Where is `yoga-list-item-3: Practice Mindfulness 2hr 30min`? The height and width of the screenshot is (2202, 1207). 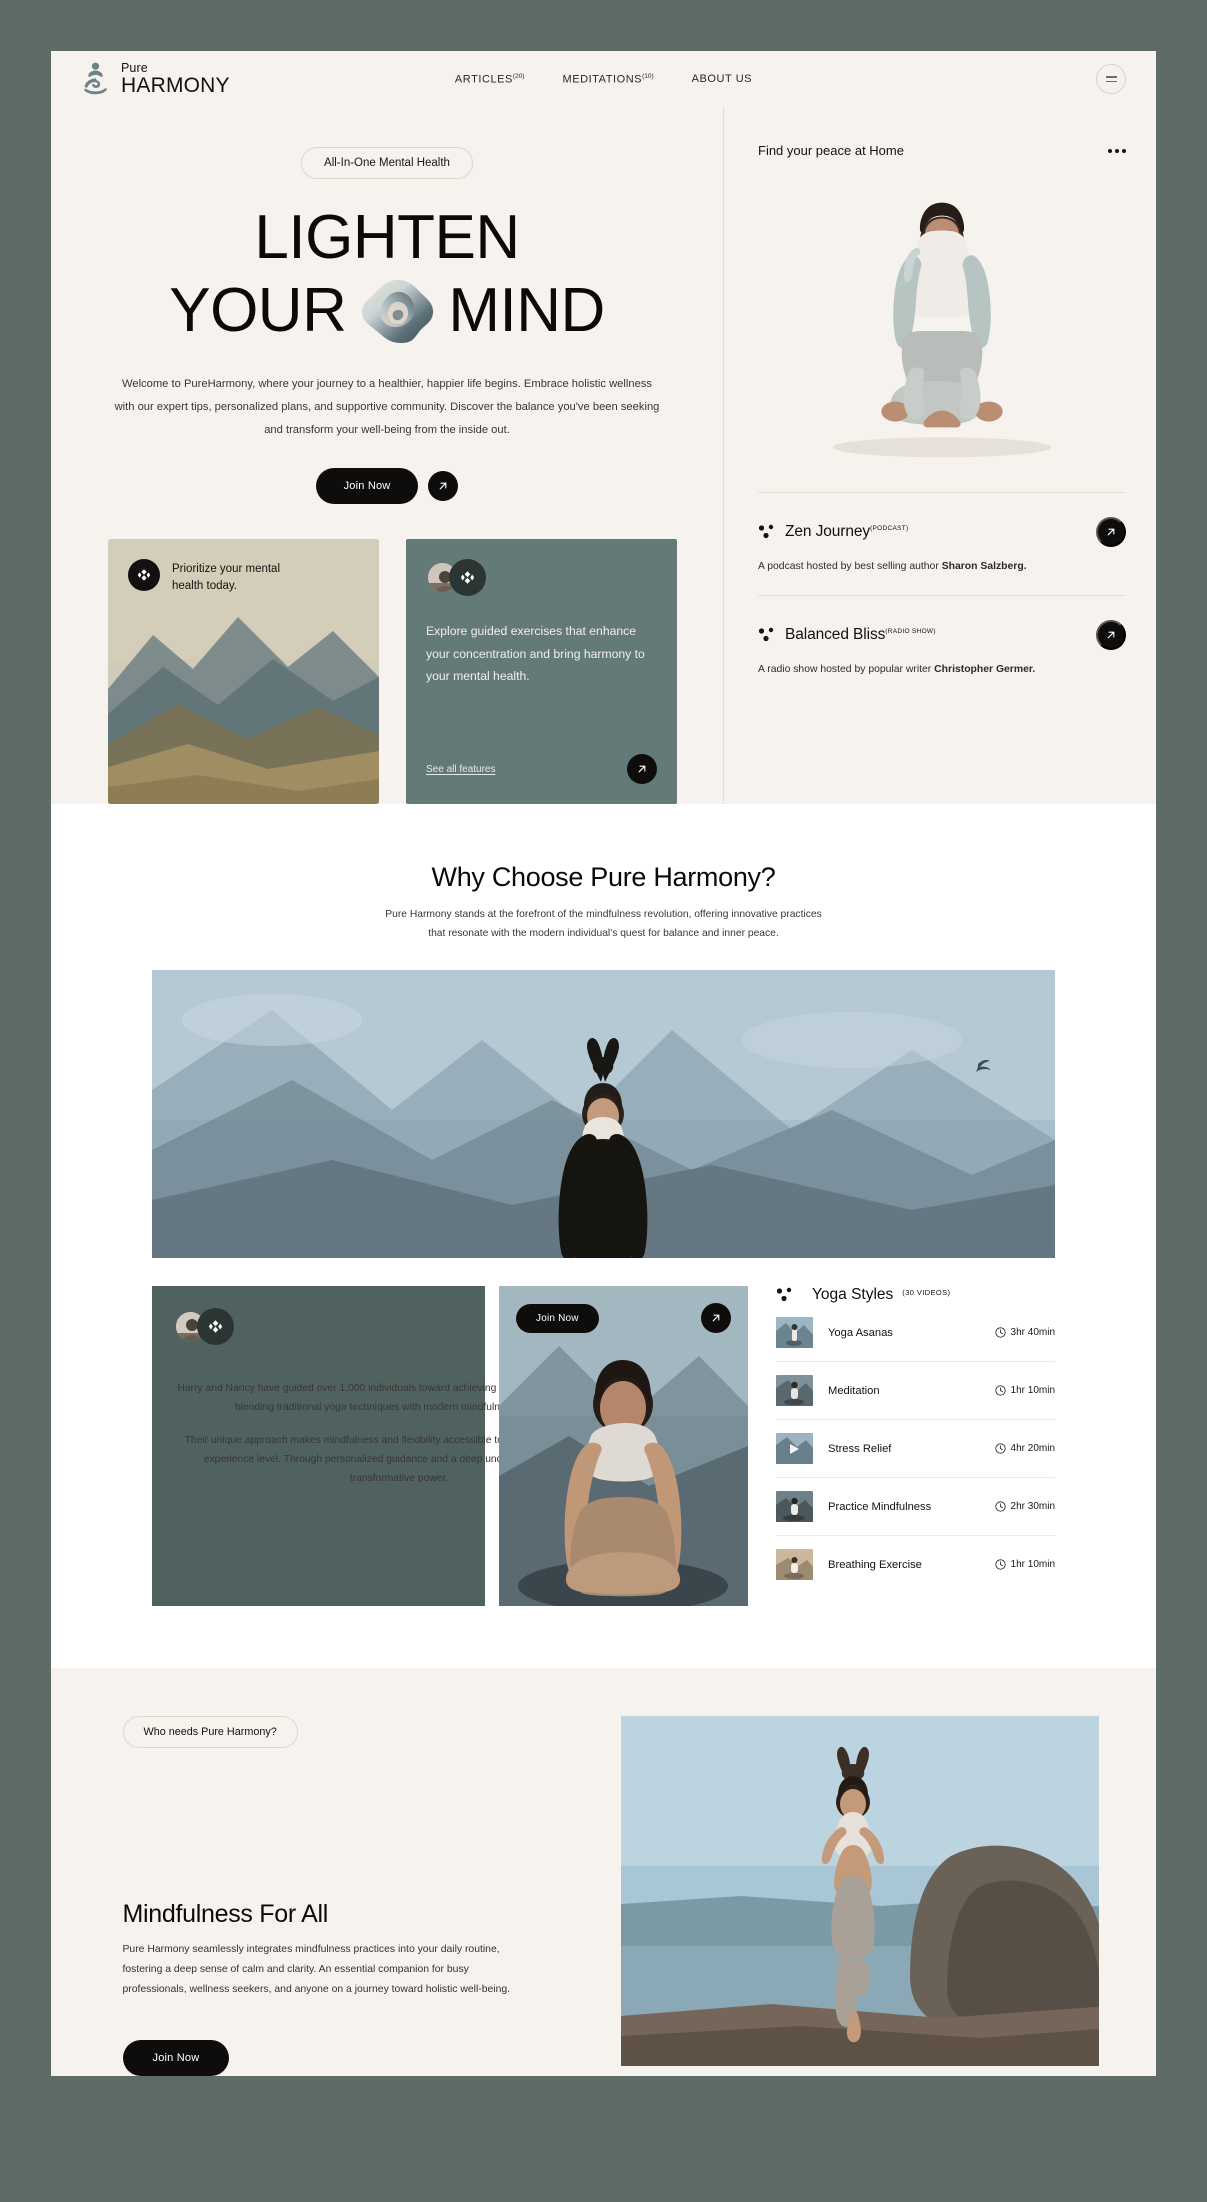
yoga-list-item-3: Practice Mindfulness 2hr 30min is located at coordinates (915, 1507).